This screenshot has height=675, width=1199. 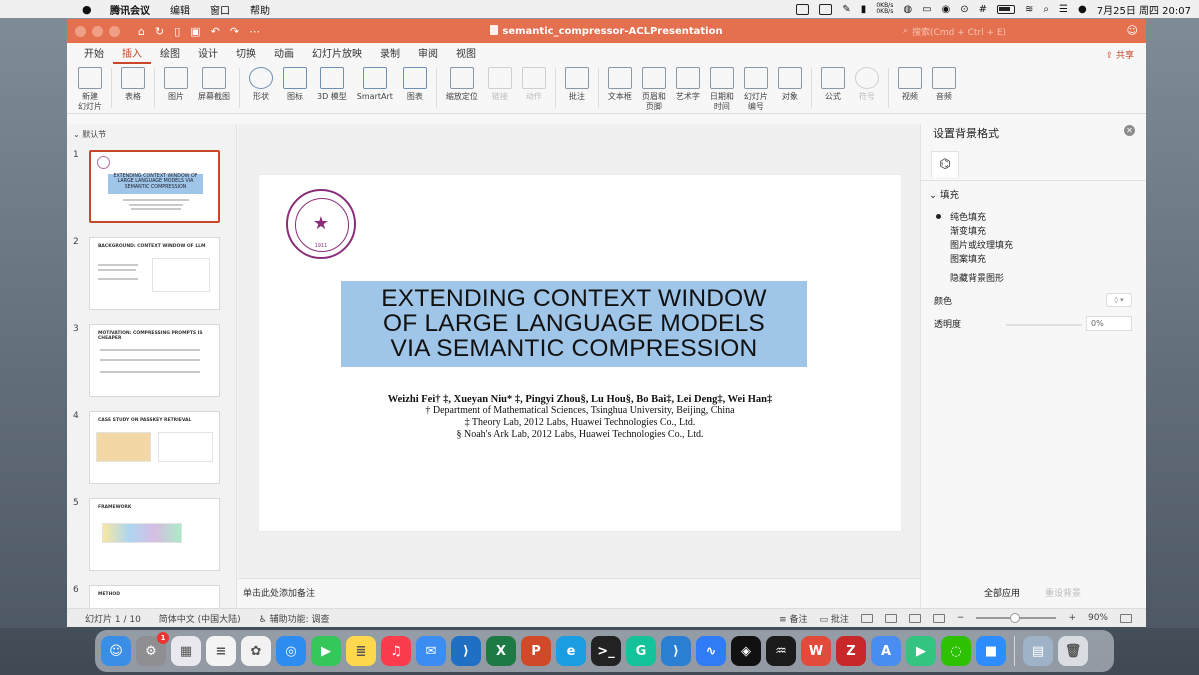 I want to click on powerpoint-icon: P, so click(x=536, y=651).